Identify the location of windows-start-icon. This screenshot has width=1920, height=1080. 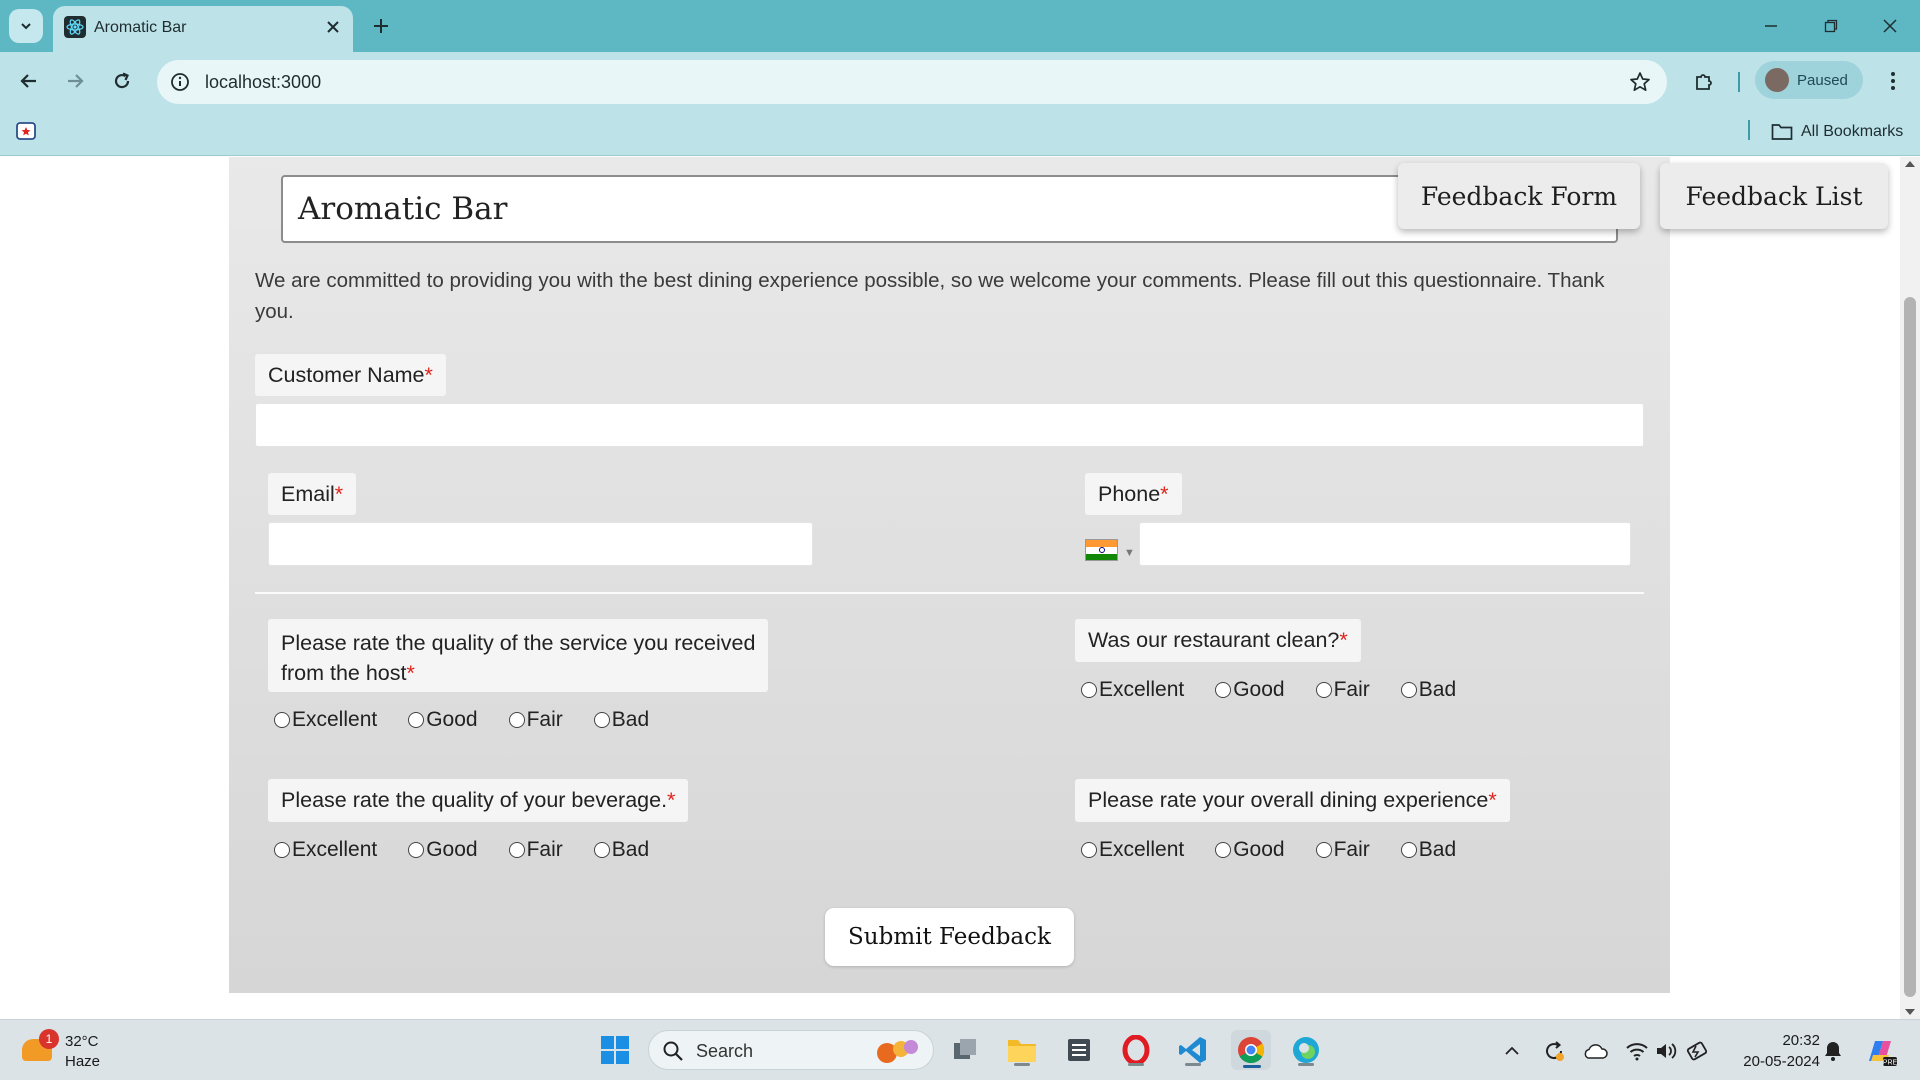
(615, 1050).